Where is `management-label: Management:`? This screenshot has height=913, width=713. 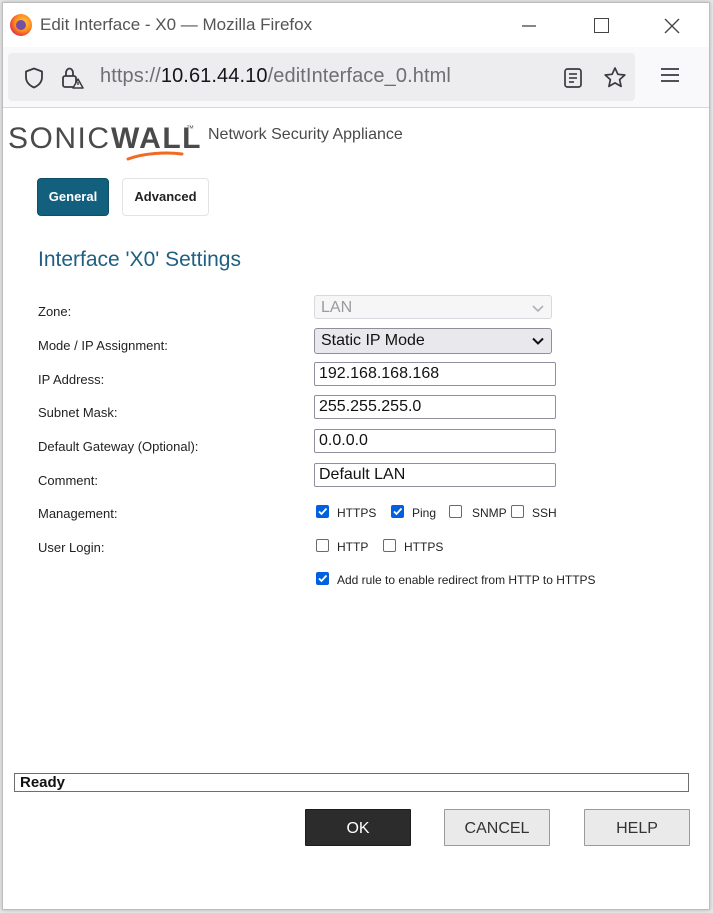 management-label: Management: is located at coordinates (78, 513).